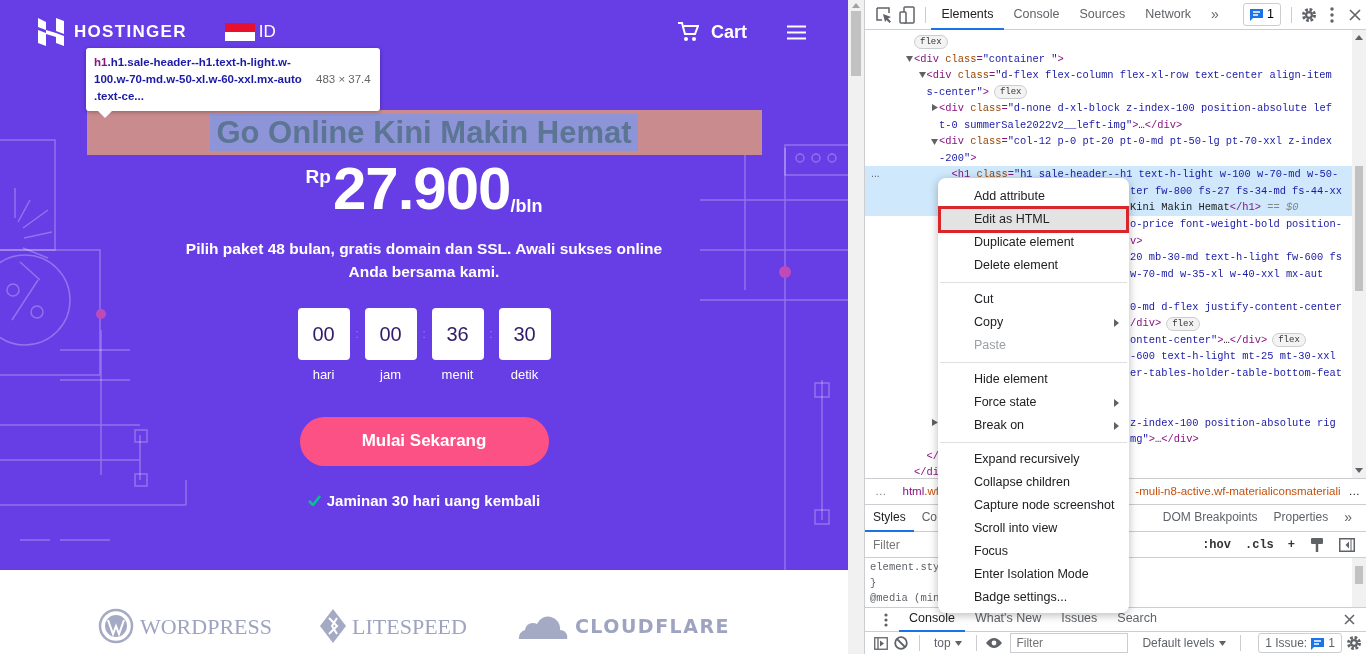  I want to click on guarantee-text: Jaminan 30 hari uang kembali, so click(433, 500).